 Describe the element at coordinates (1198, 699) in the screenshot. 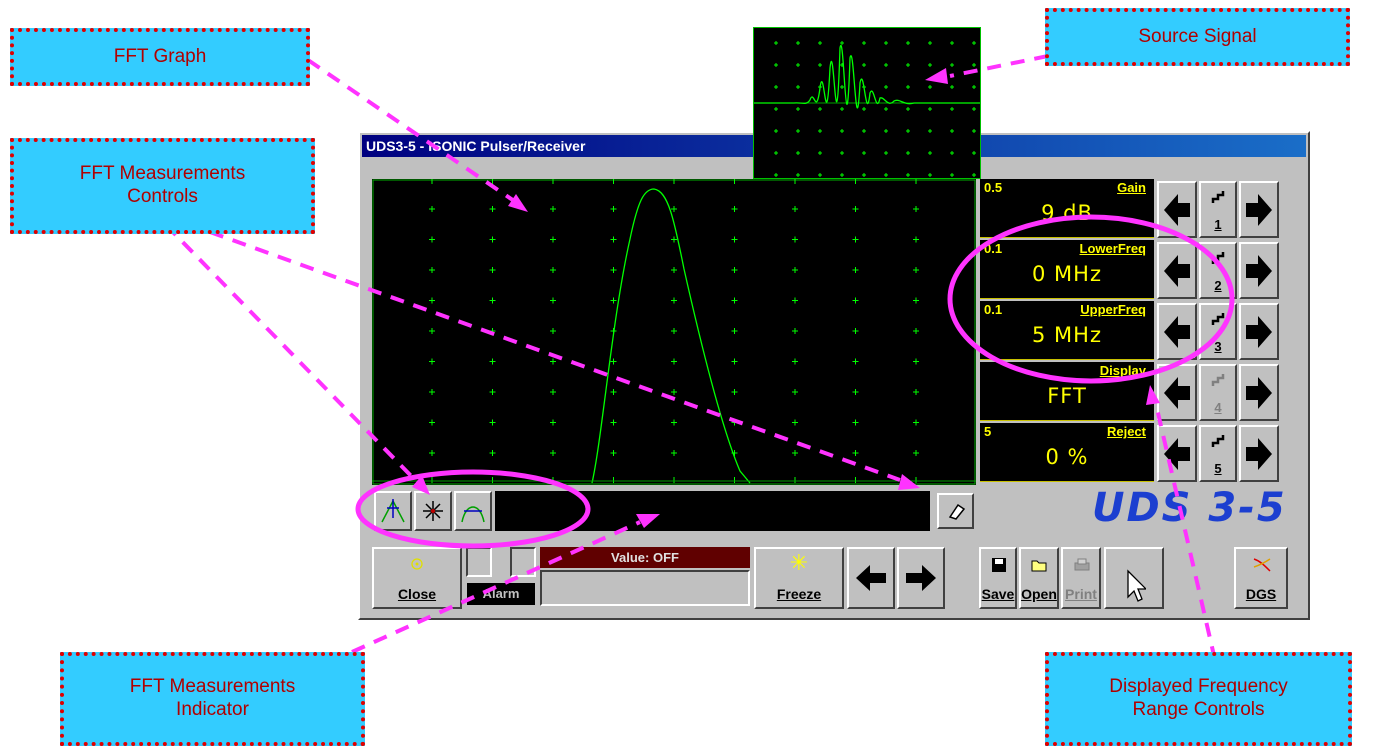

I see `callout-displayed-frequency-range: Displayed Frequency Range Controls` at that location.